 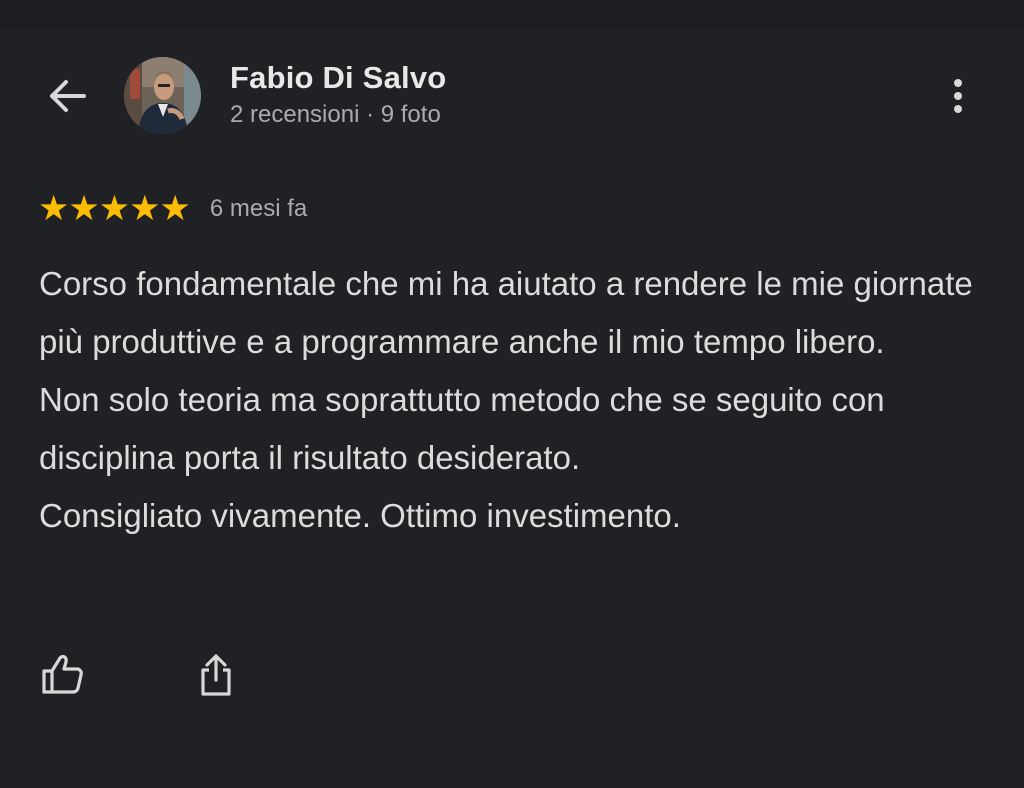 What do you see at coordinates (338, 78) in the screenshot?
I see `author-name: Fabio Di Salvo` at bounding box center [338, 78].